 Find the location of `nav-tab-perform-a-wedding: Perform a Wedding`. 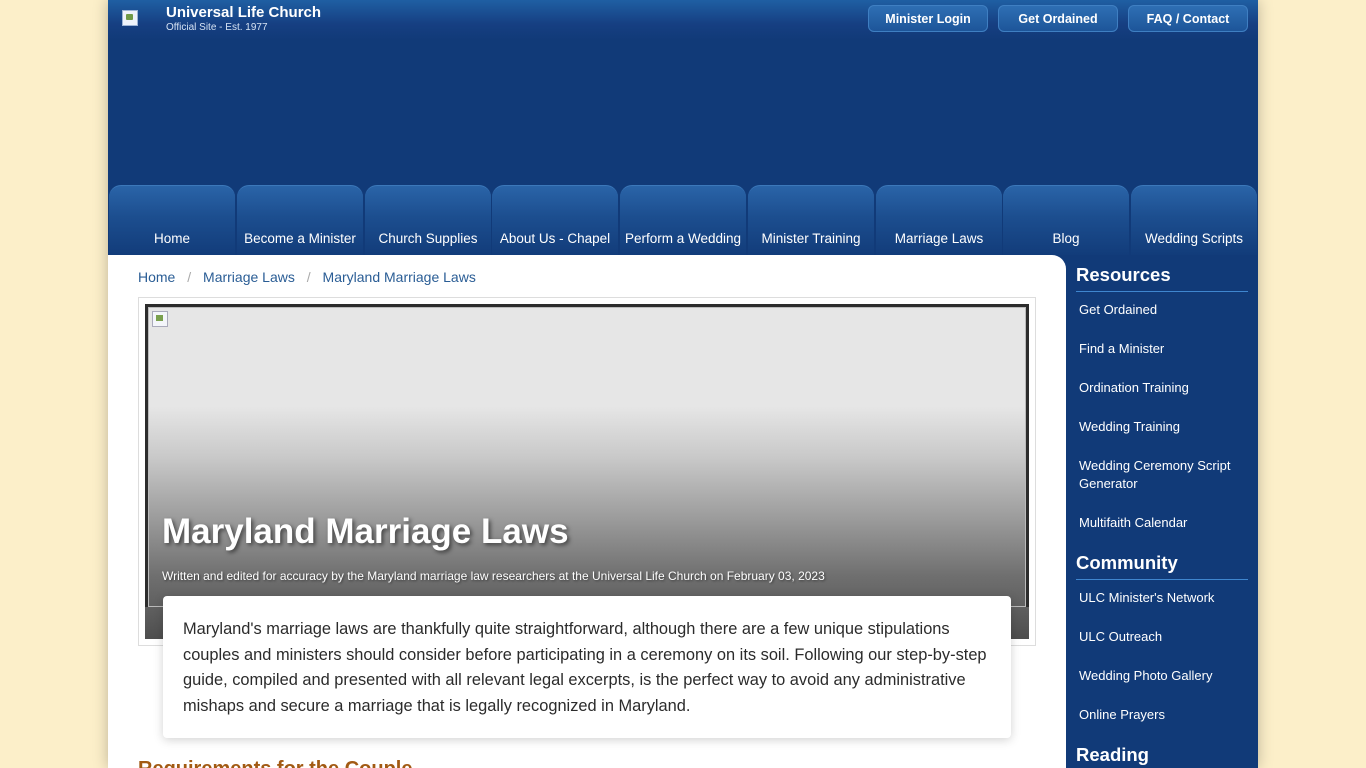

nav-tab-perform-a-wedding: Perform a Wedding is located at coordinates (683, 220).